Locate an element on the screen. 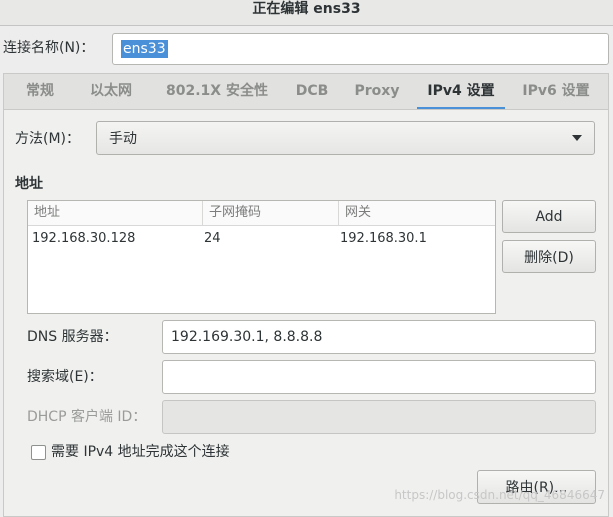 The height and width of the screenshot is (517, 613). method-label: 方法(M)： is located at coordinates (48, 139).